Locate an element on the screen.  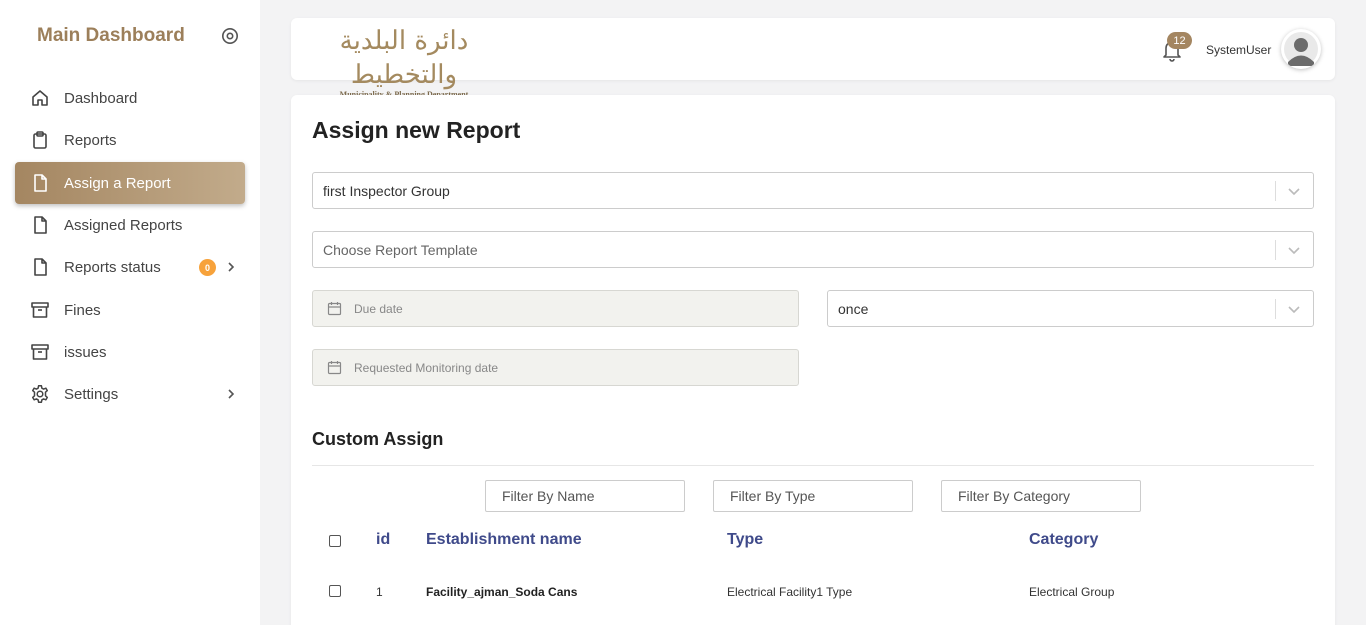
sidebar-item-label: Reports status is located at coordinates (112, 267).